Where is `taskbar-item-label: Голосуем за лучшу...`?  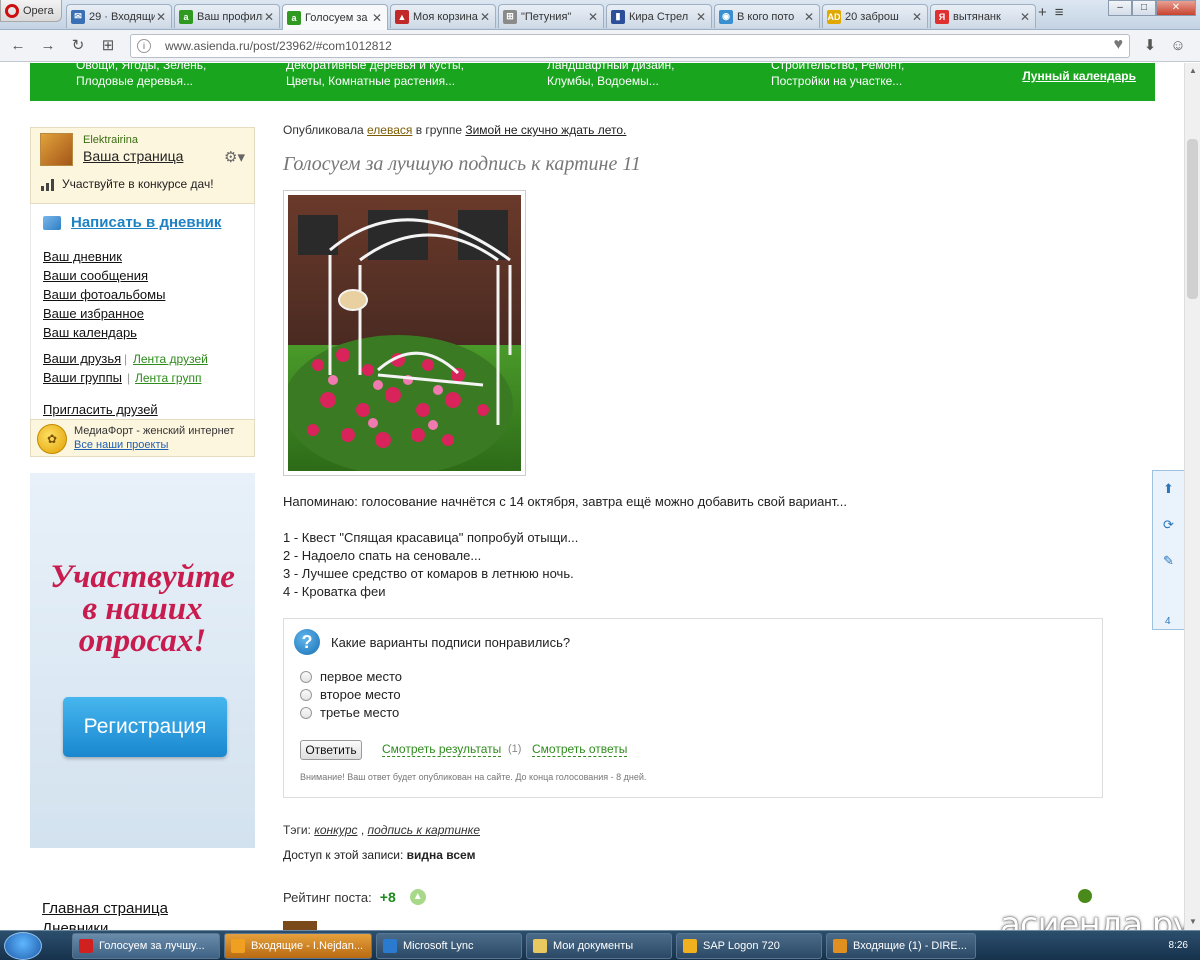
taskbar-item-label: Голосуем за лучшу... is located at coordinates (152, 946).